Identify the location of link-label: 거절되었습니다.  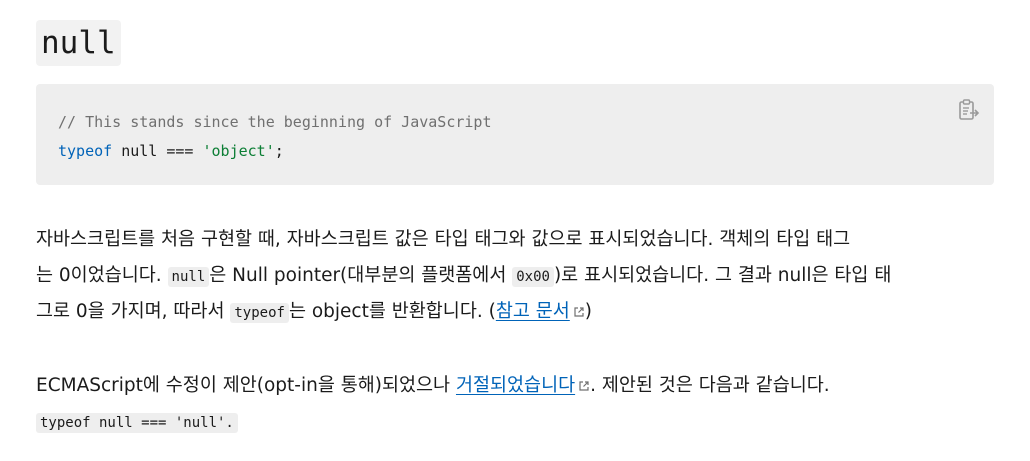
(515, 385).